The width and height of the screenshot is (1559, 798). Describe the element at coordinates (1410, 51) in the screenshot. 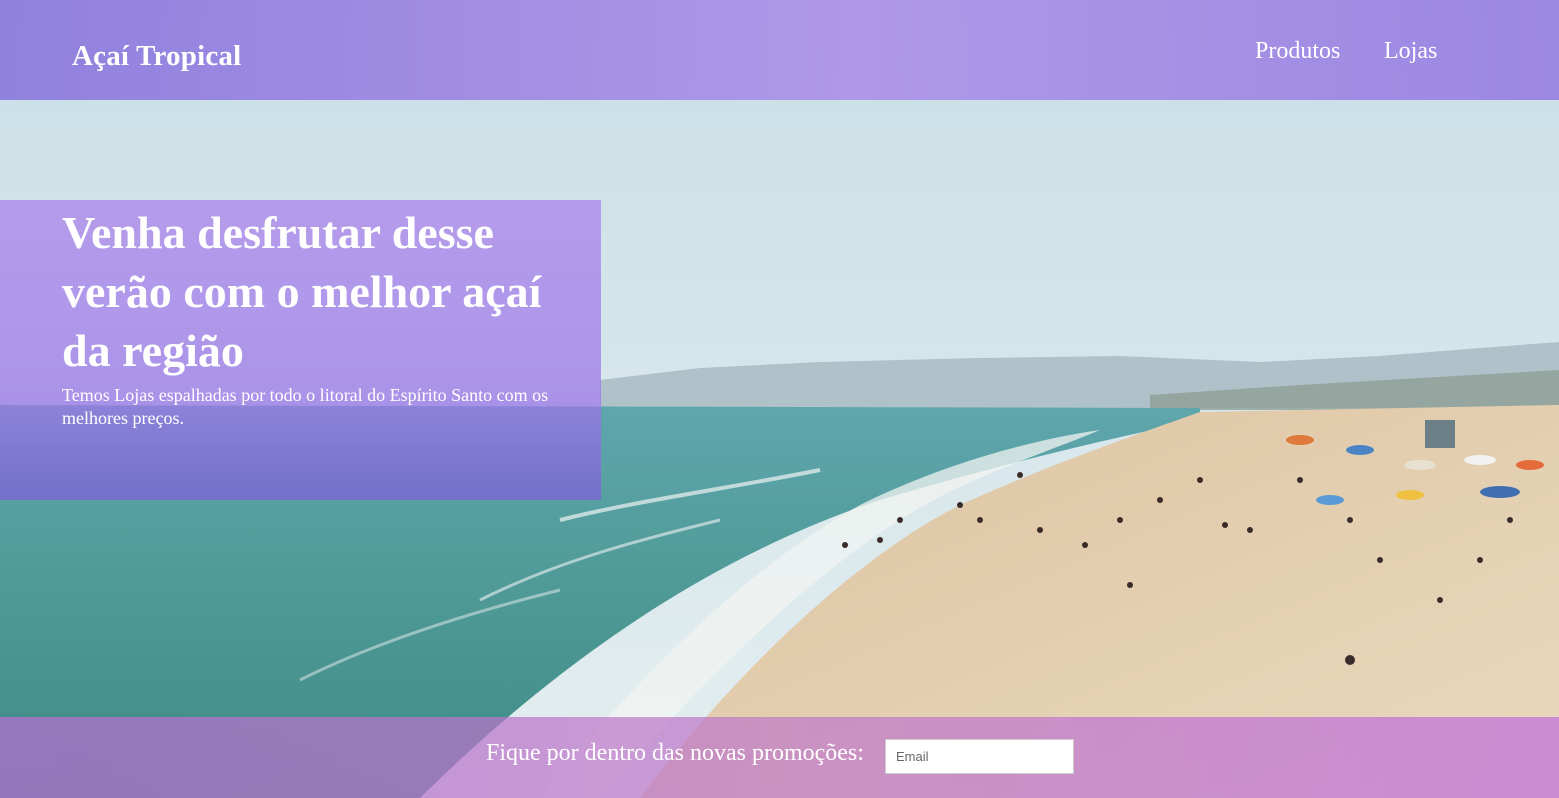

I see `nav-link-lojas: Lojas` at that location.